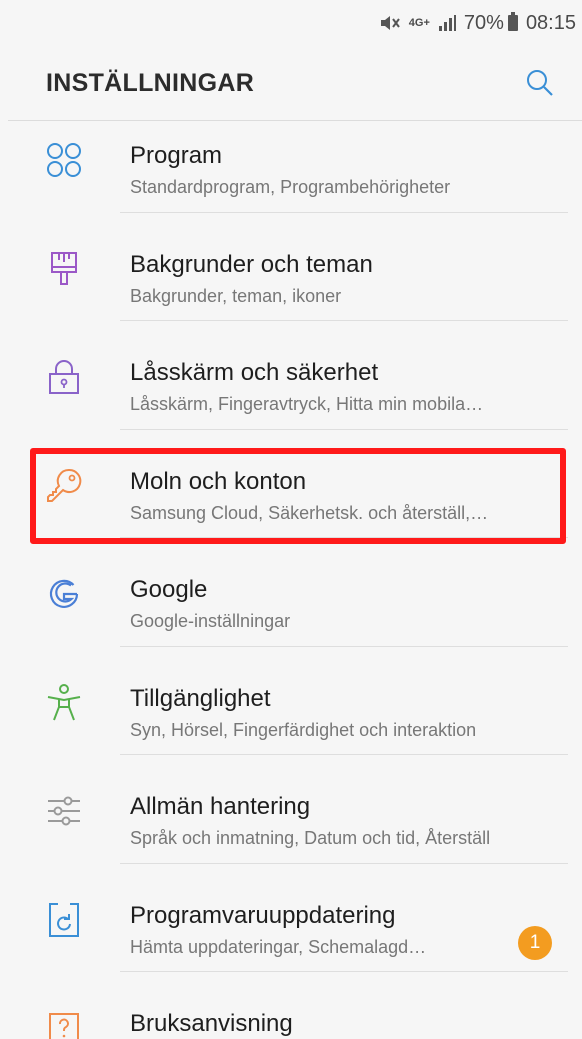 The width and height of the screenshot is (582, 1039). I want to click on manual-icon, so click(64, 1024).